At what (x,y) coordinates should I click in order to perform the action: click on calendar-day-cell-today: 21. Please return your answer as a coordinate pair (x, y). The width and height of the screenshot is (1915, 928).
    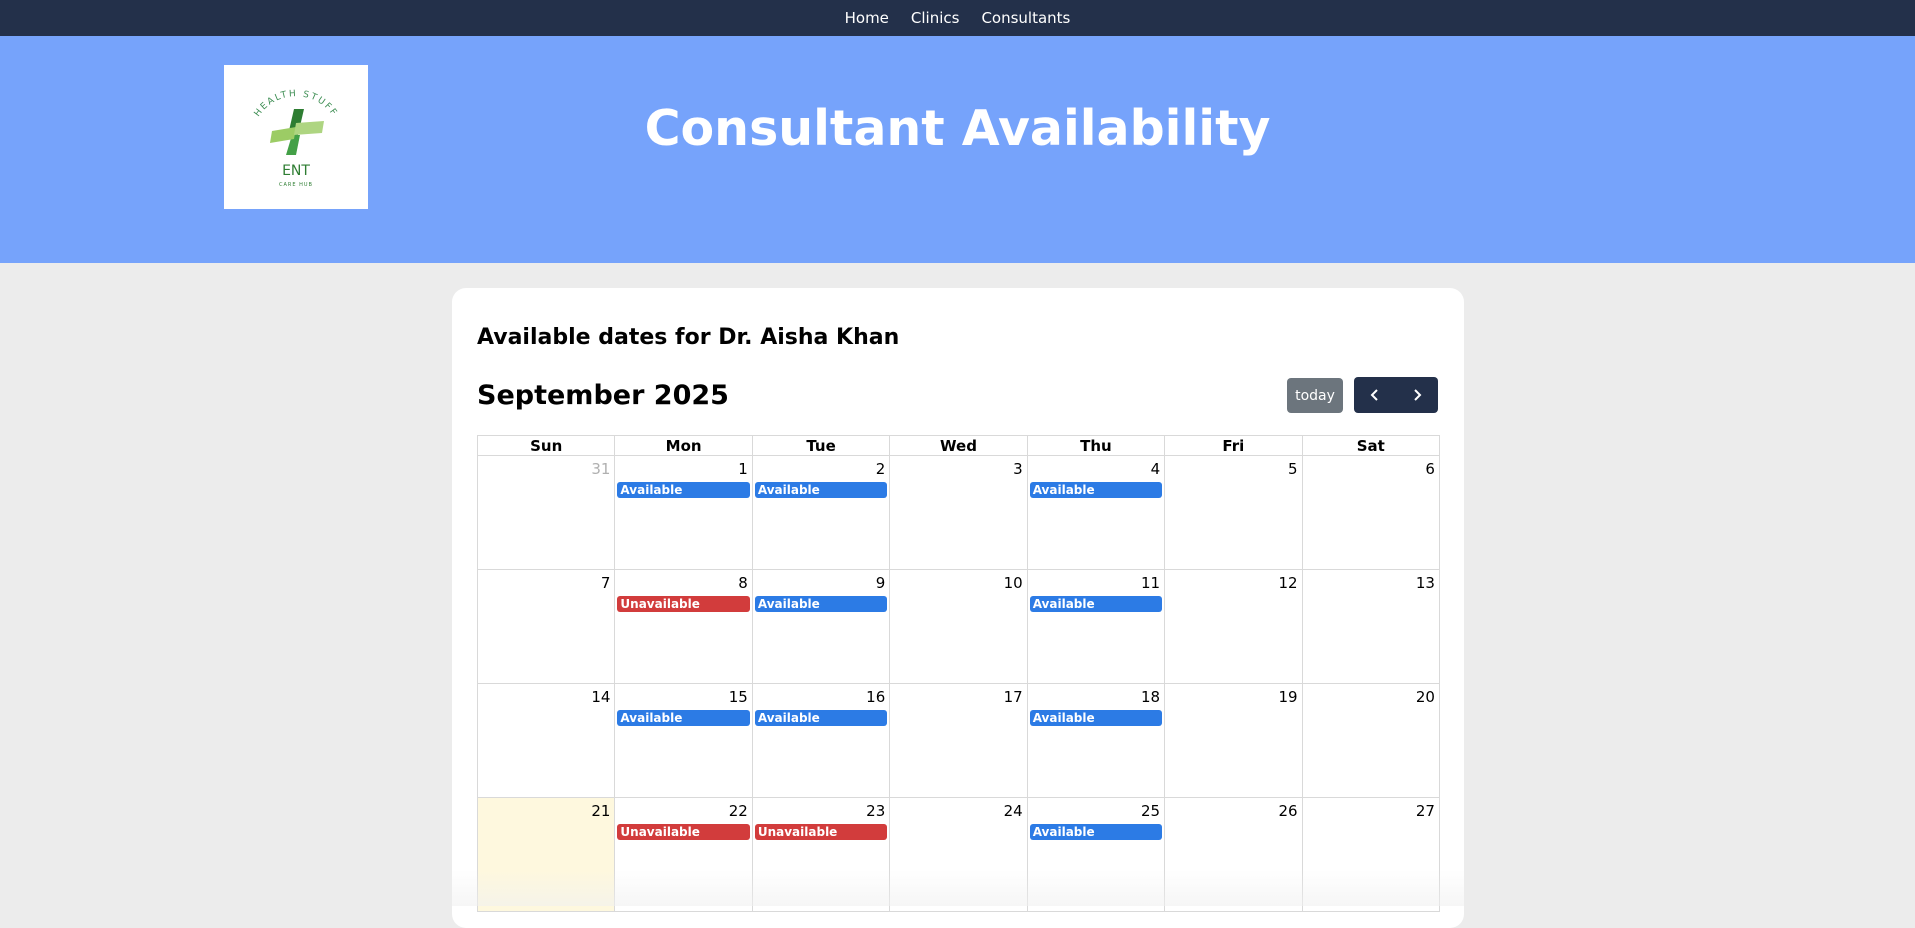
    Looking at the image, I should click on (547, 855).